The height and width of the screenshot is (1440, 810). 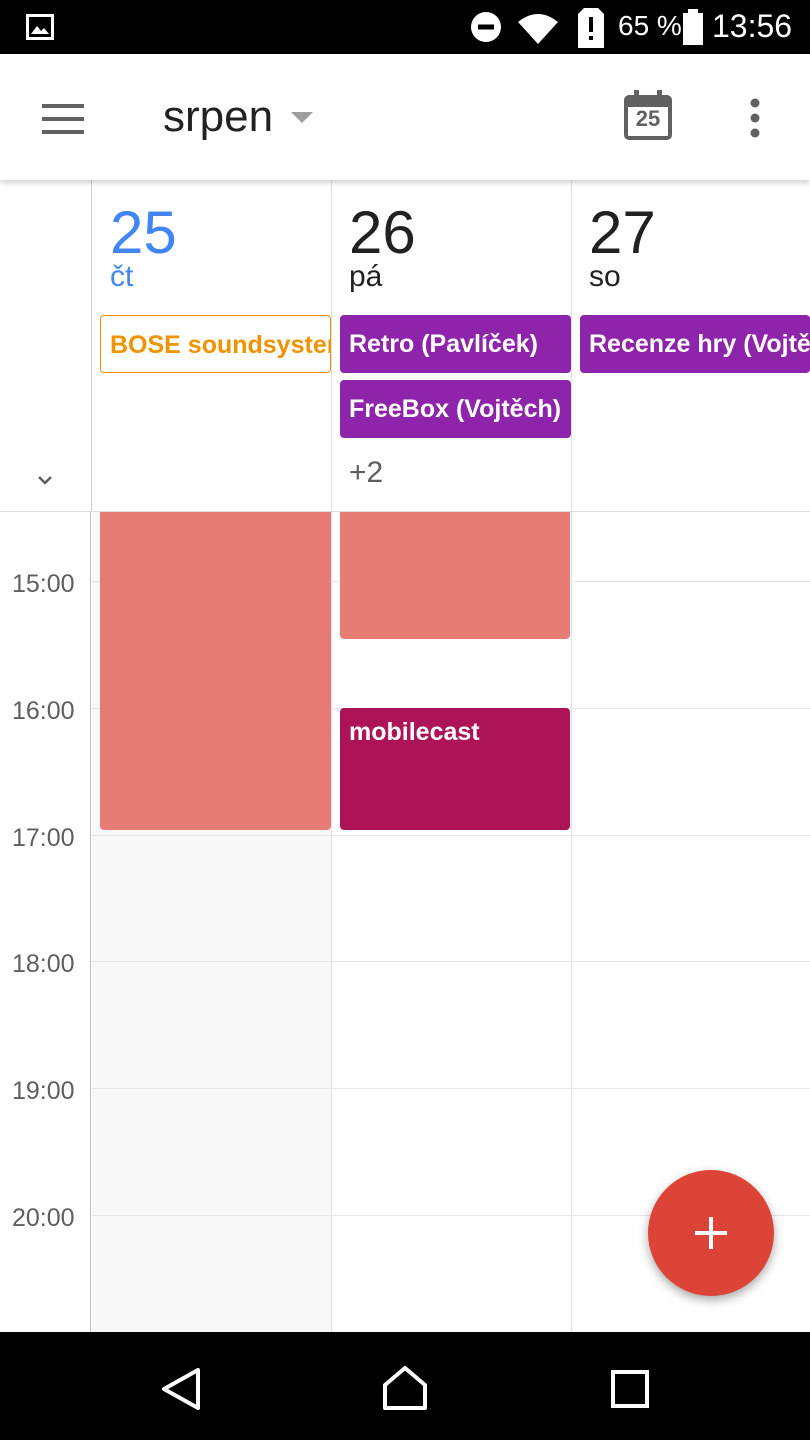 I want to click on time-label-15: 15:00, so click(x=43, y=584).